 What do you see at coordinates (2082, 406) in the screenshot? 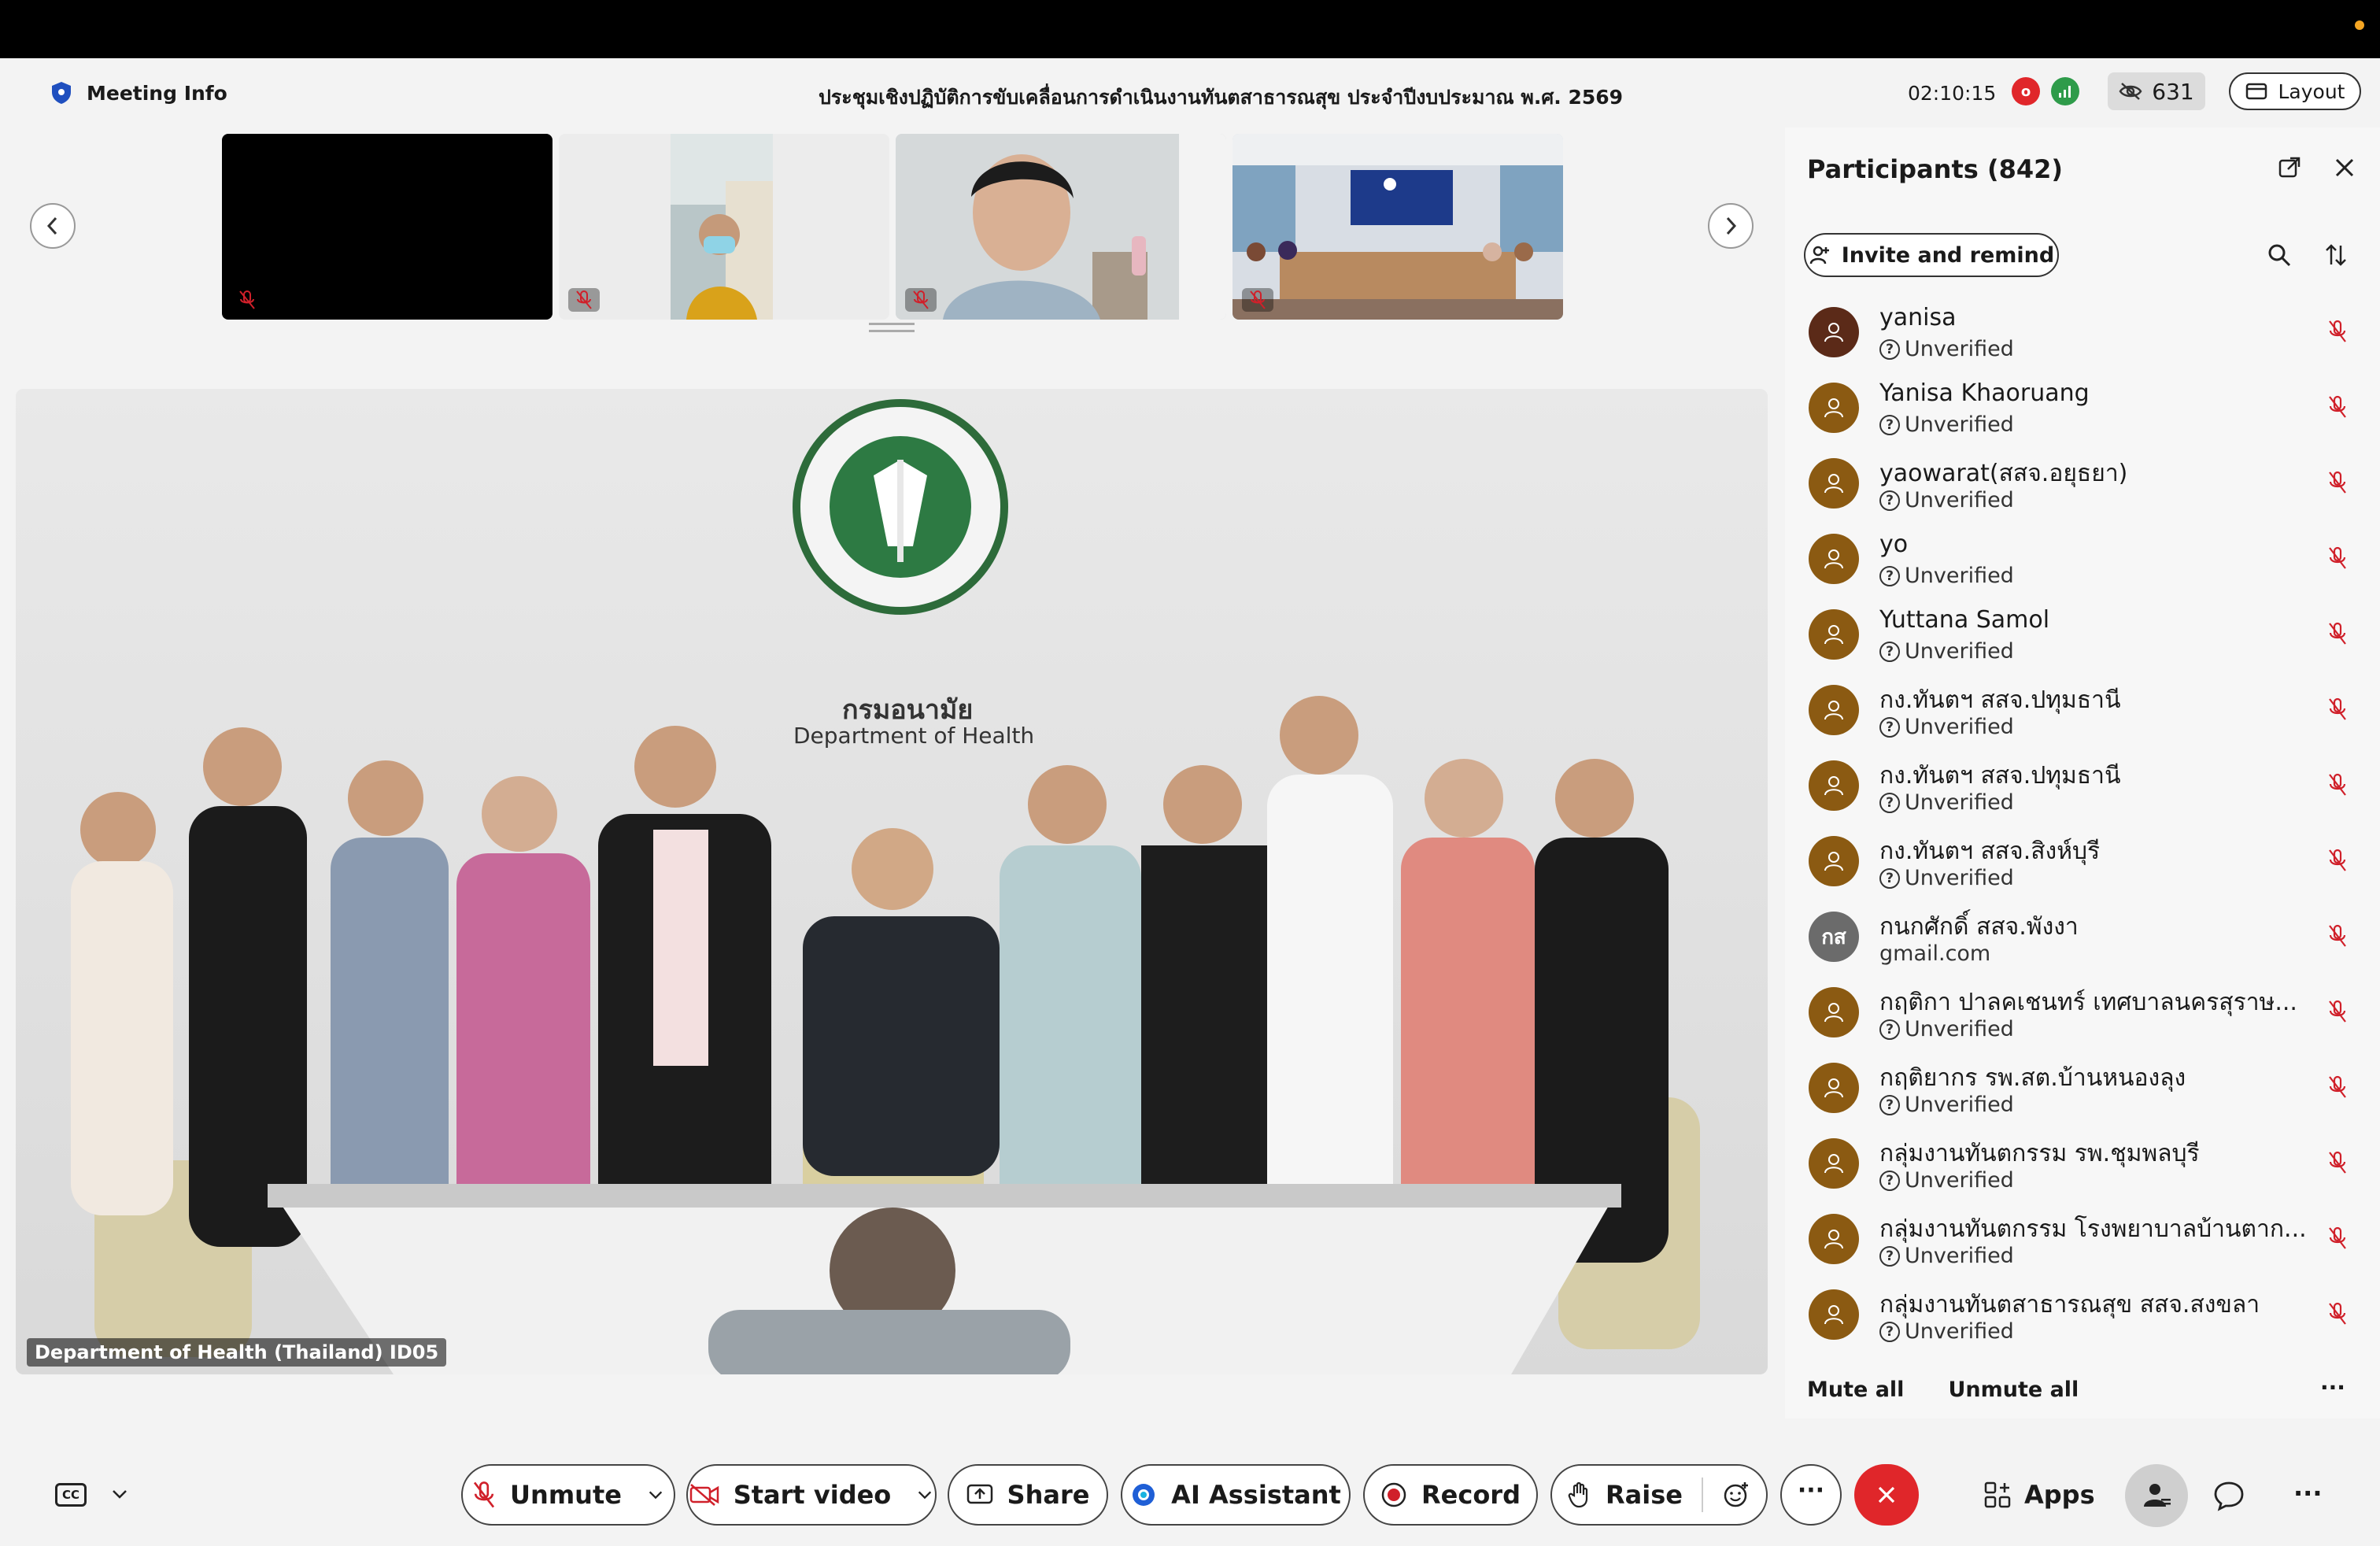
I see `participant-row: Yanisa Khaoruang ? Unverified` at bounding box center [2082, 406].